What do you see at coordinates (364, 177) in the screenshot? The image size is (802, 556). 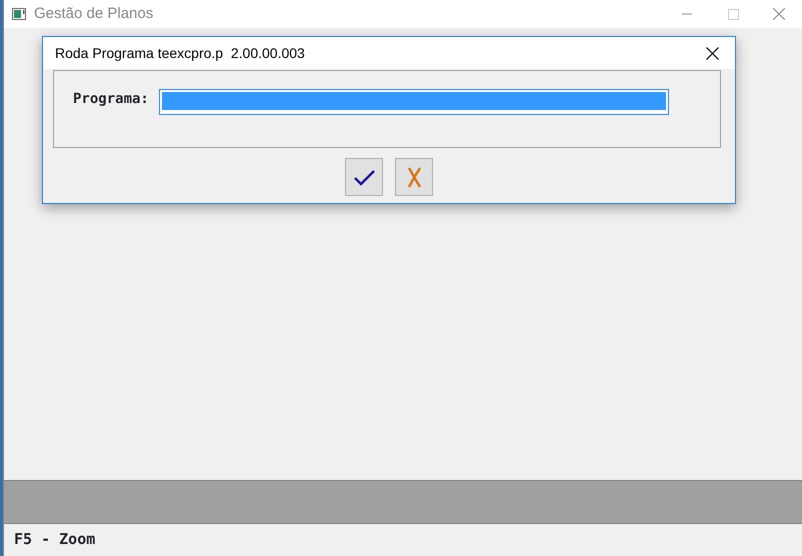 I see `ok-button` at bounding box center [364, 177].